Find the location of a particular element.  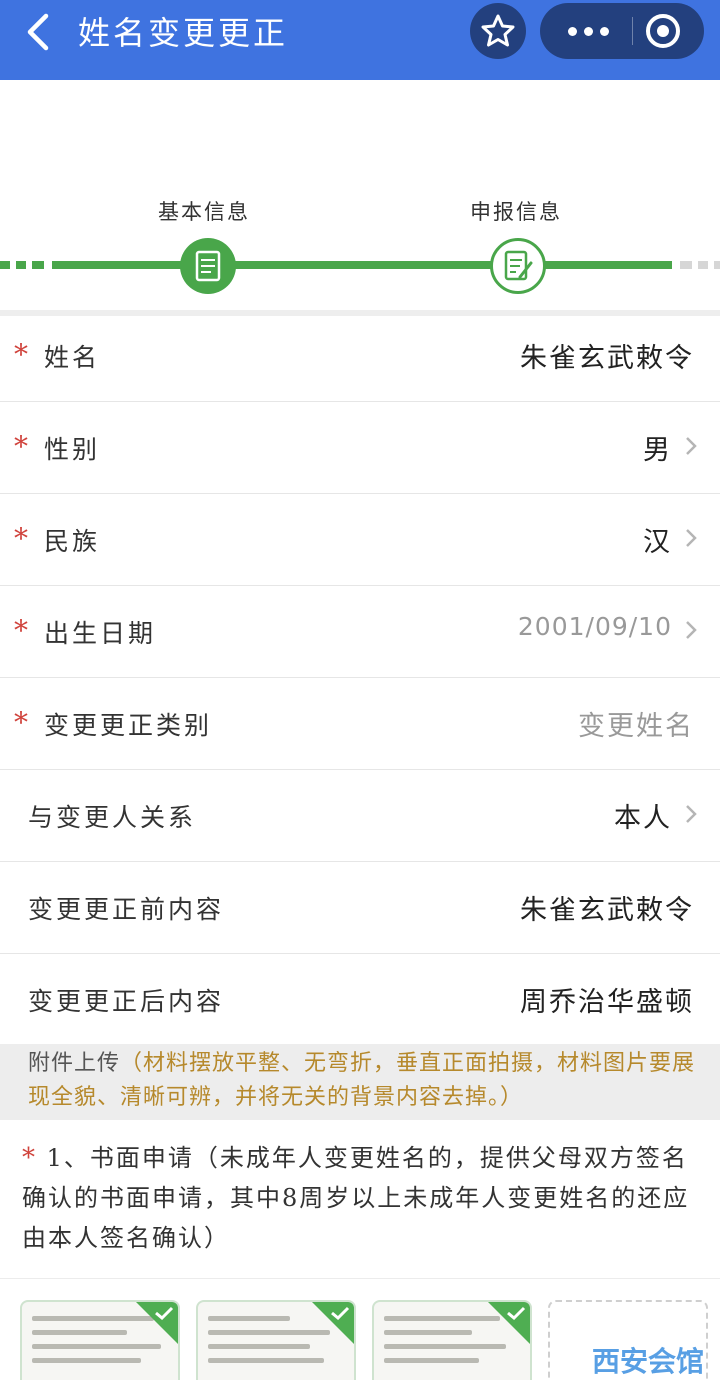

target-circle-icon is located at coordinates (663, 31).